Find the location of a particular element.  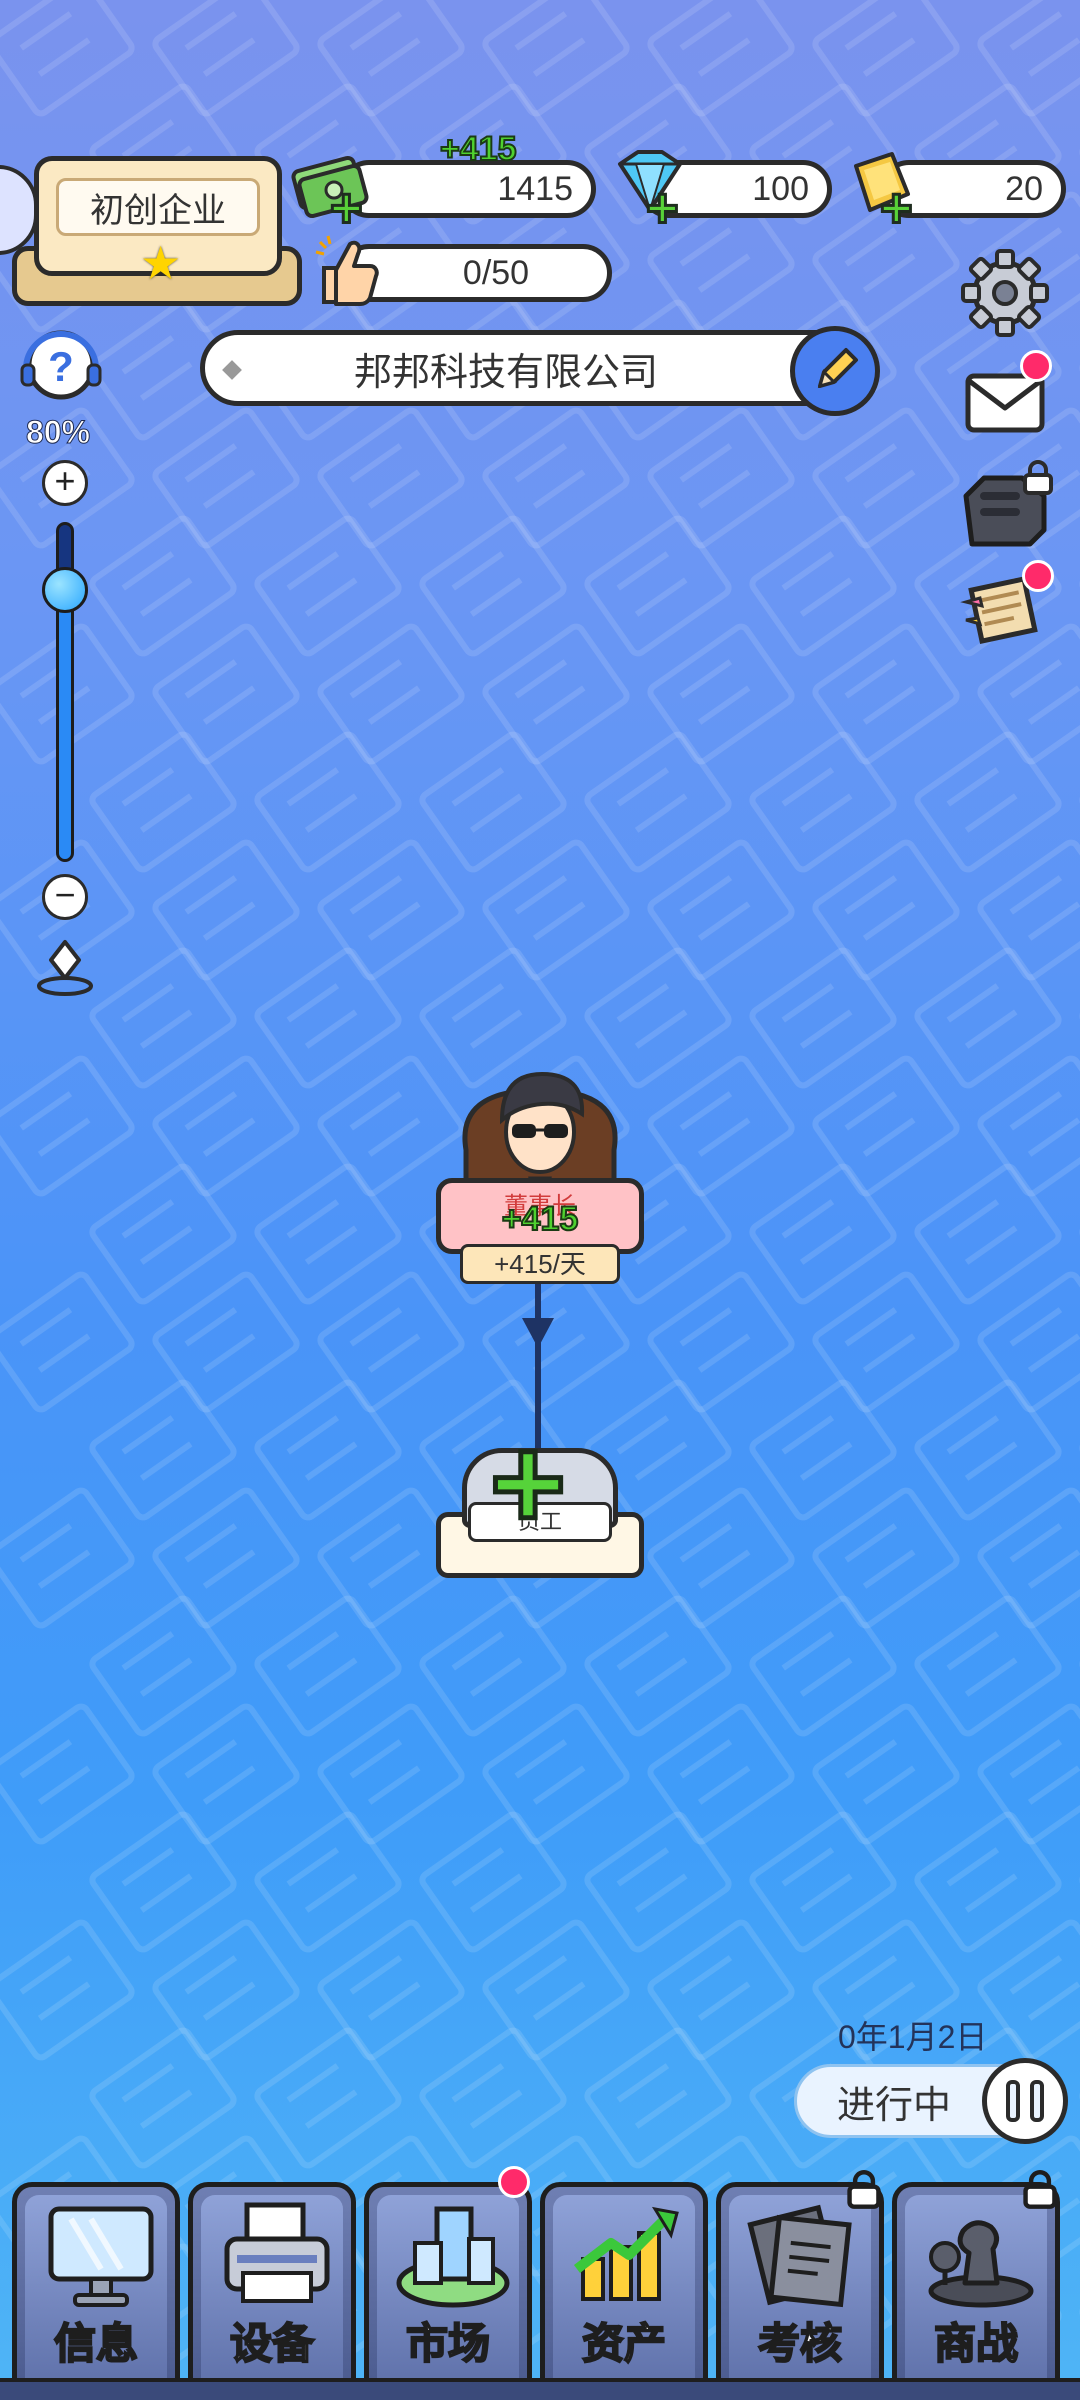

nav-button-2: 市场 is located at coordinates (448, 2291).